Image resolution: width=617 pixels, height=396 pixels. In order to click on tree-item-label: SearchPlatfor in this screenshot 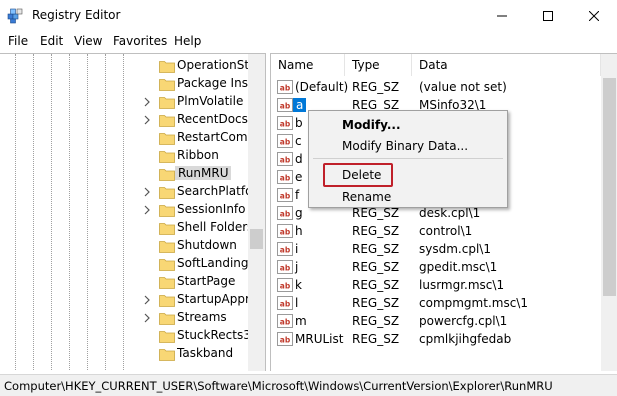, I will do `click(213, 191)`.